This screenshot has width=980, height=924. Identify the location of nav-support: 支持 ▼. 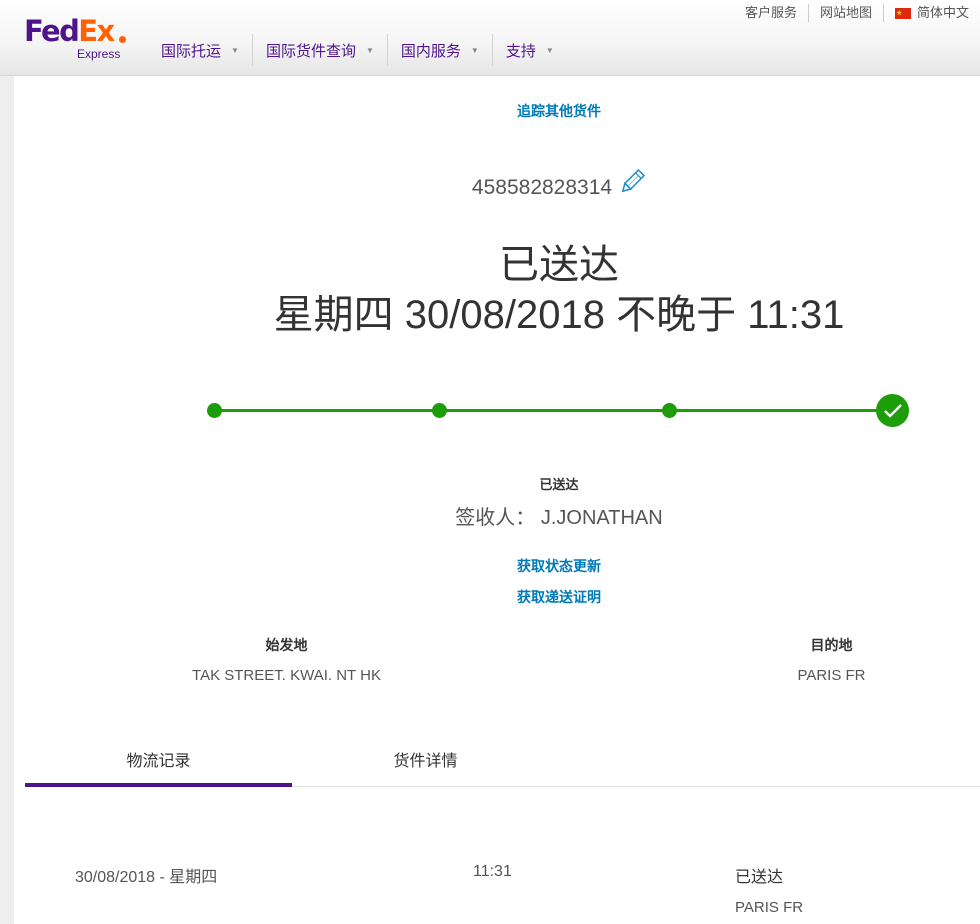
(529, 50).